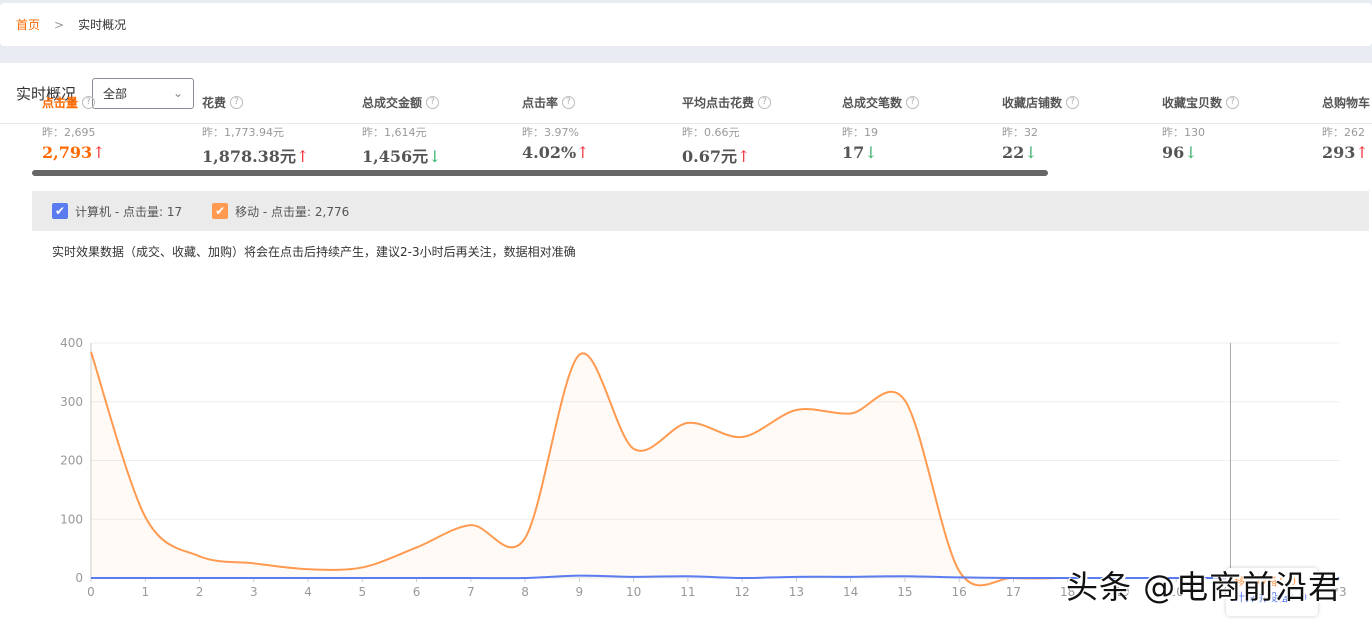 Image resolution: width=1372 pixels, height=623 pixels. What do you see at coordinates (71, 343) in the screenshot?
I see `y-tick-label: 400` at bounding box center [71, 343].